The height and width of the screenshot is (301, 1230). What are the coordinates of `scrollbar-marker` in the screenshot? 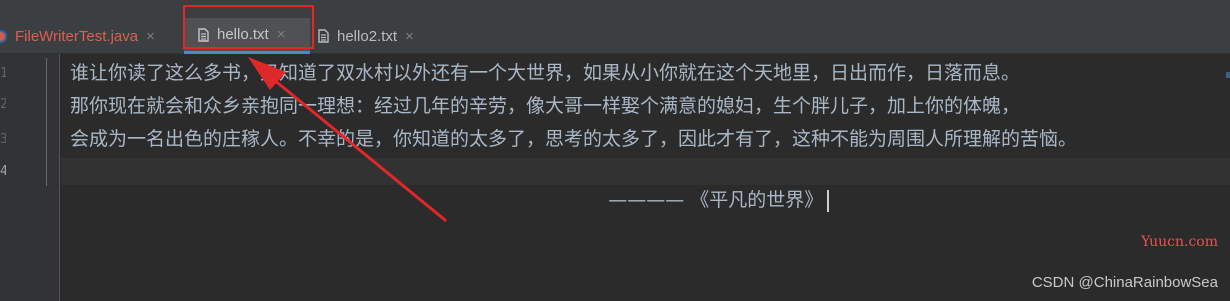 It's located at (1228, 75).